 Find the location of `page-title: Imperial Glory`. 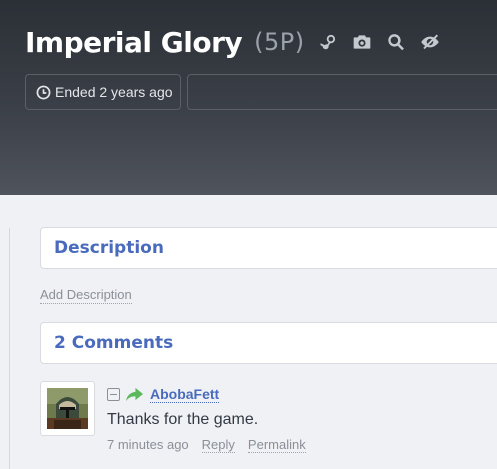

page-title: Imperial Glory is located at coordinates (134, 42).